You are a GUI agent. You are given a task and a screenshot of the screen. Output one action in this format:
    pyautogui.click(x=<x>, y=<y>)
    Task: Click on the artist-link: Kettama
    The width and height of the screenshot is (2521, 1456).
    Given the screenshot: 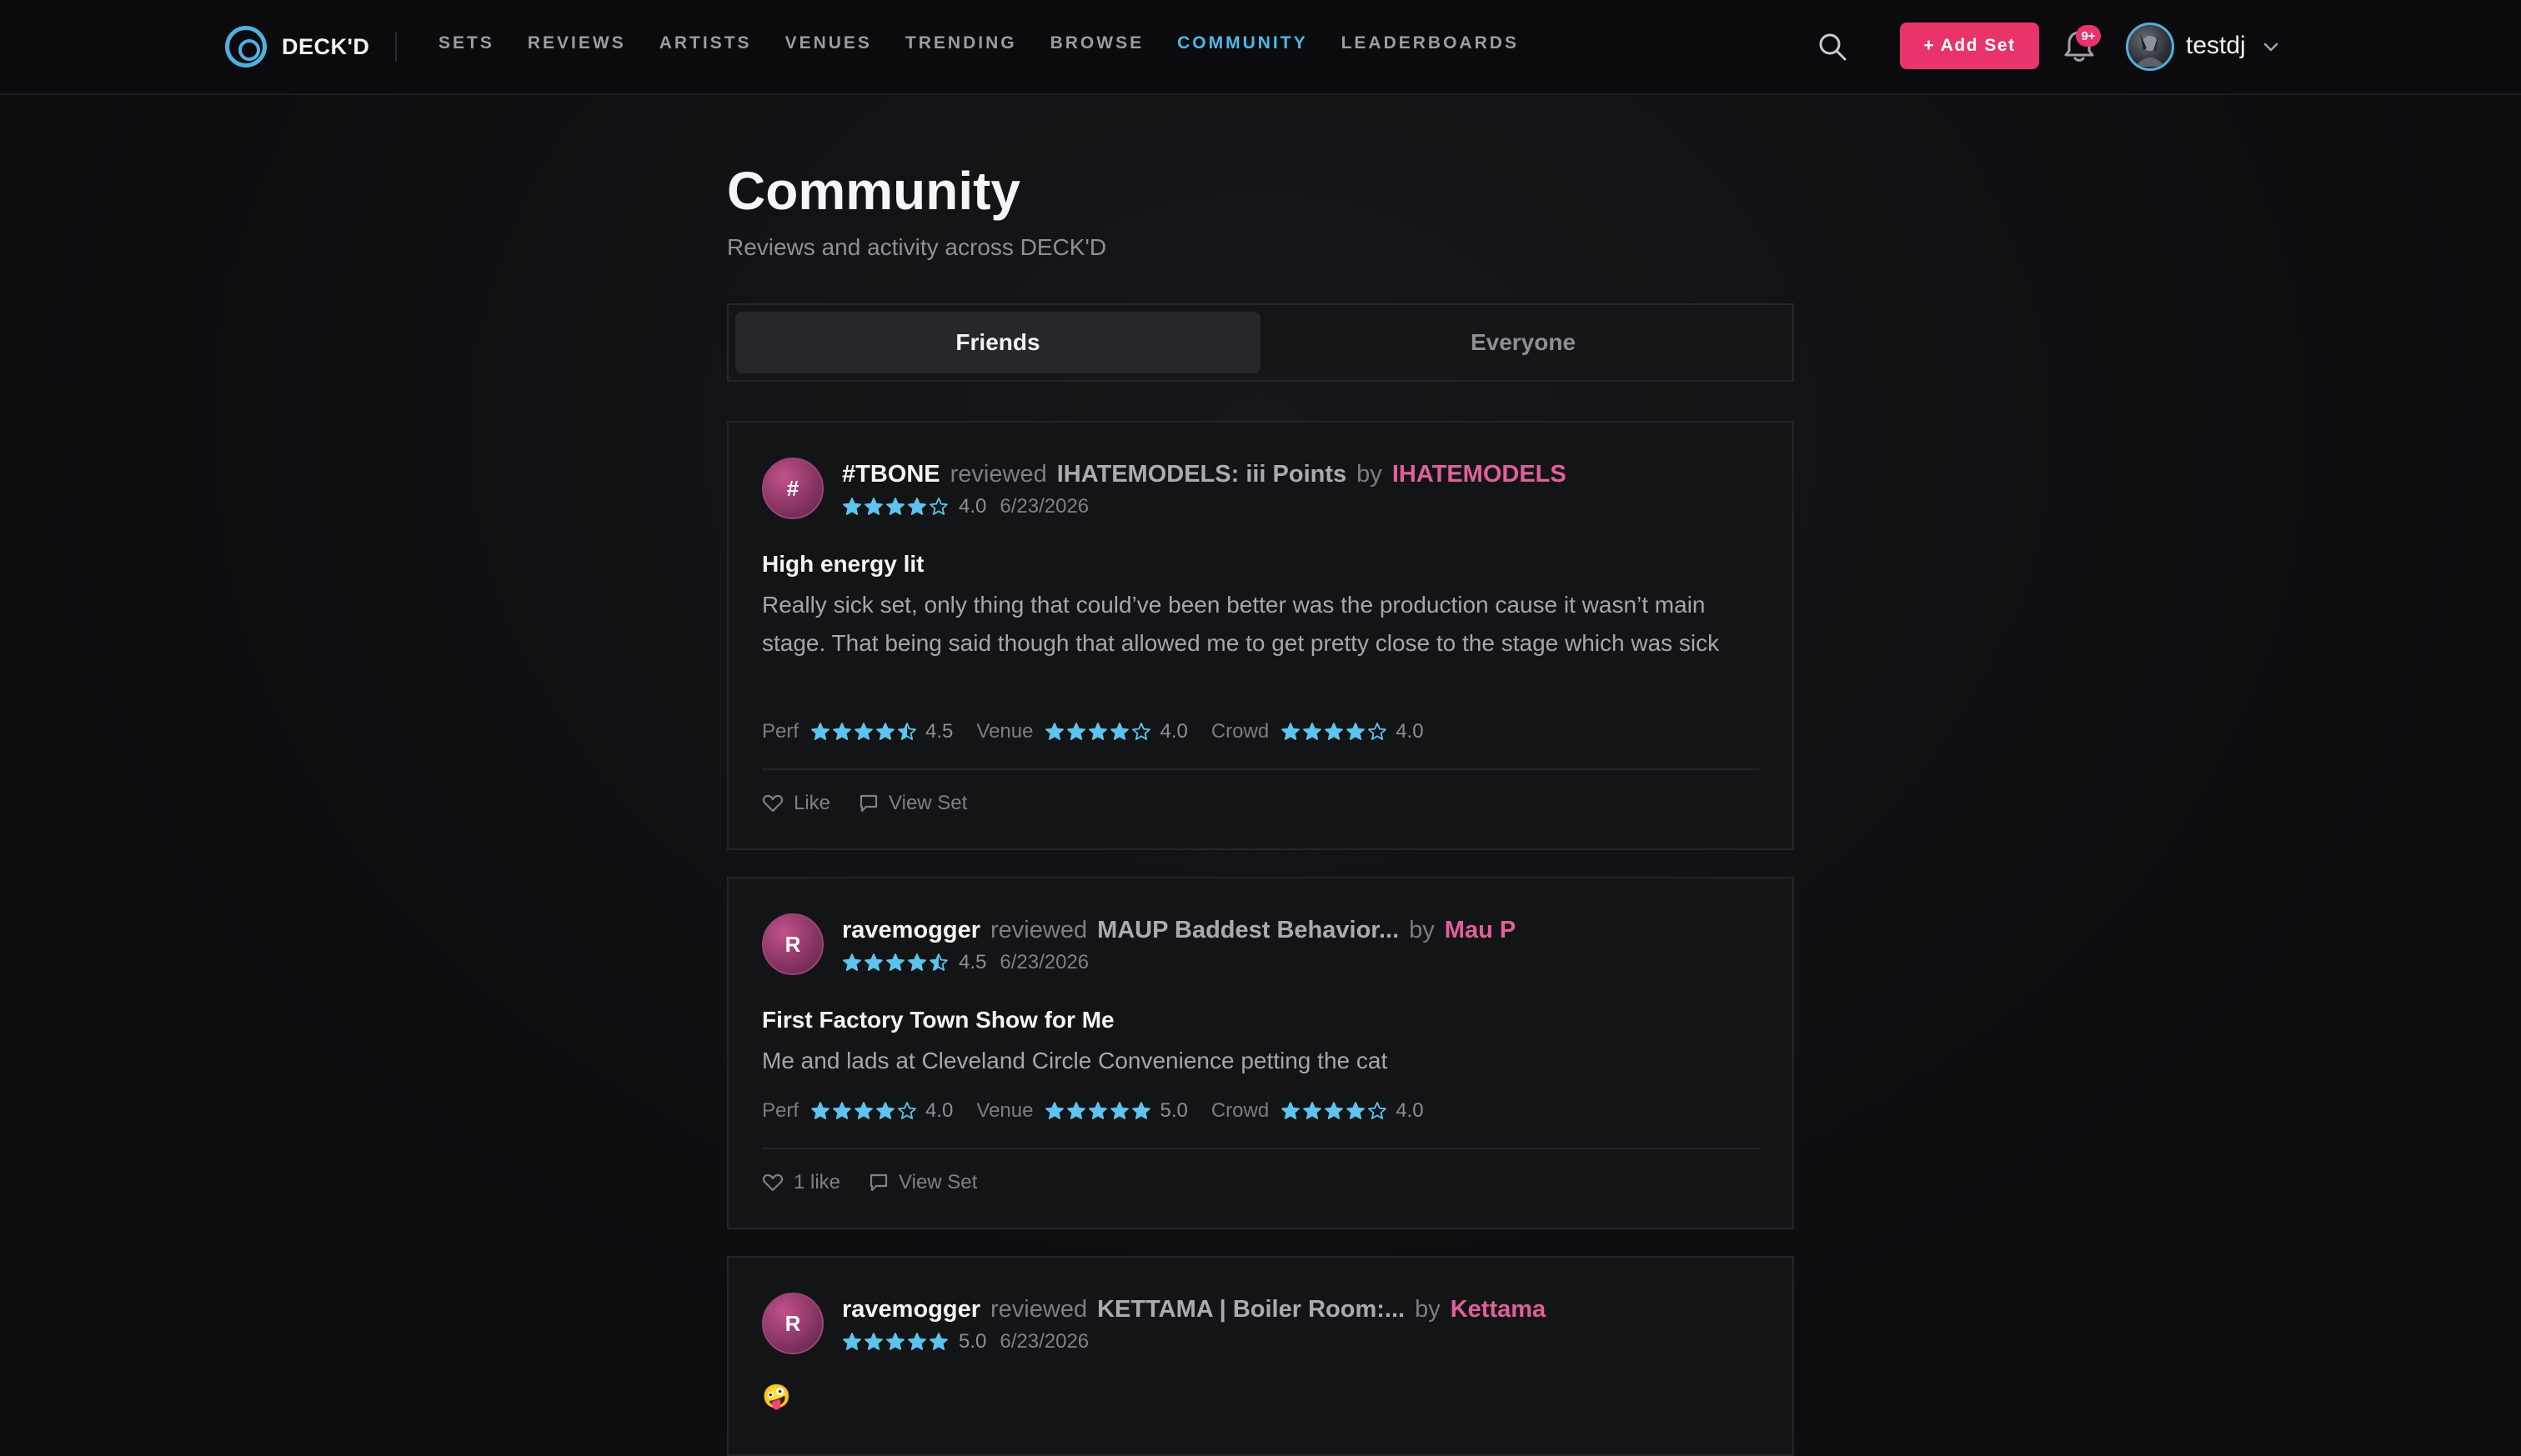 What is the action you would take?
    pyautogui.click(x=1499, y=1309)
    